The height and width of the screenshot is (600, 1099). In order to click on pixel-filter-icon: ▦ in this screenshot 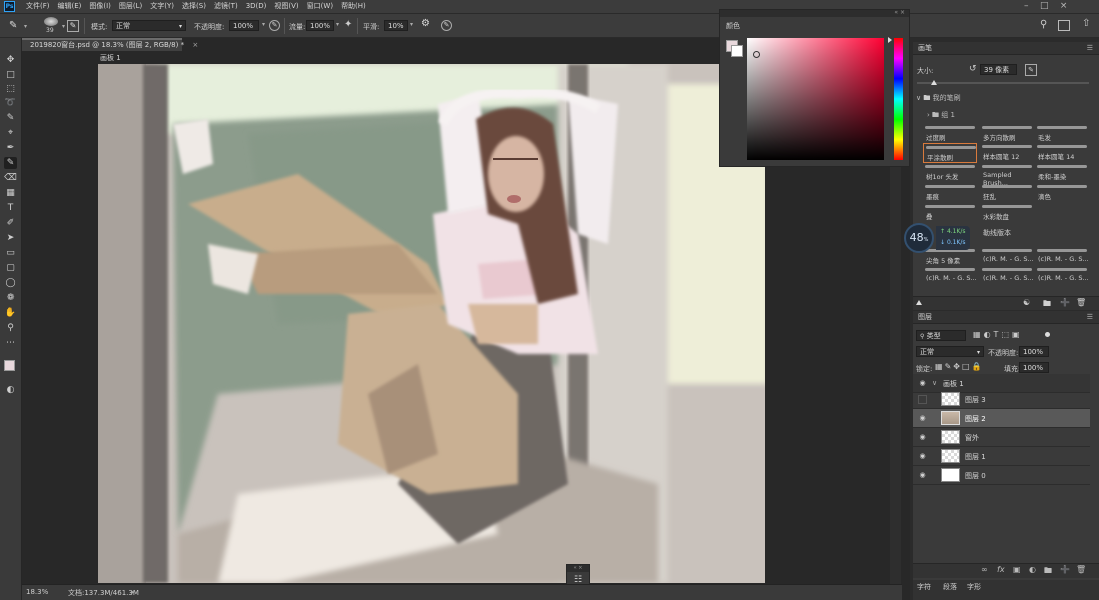, I will do `click(978, 334)`.